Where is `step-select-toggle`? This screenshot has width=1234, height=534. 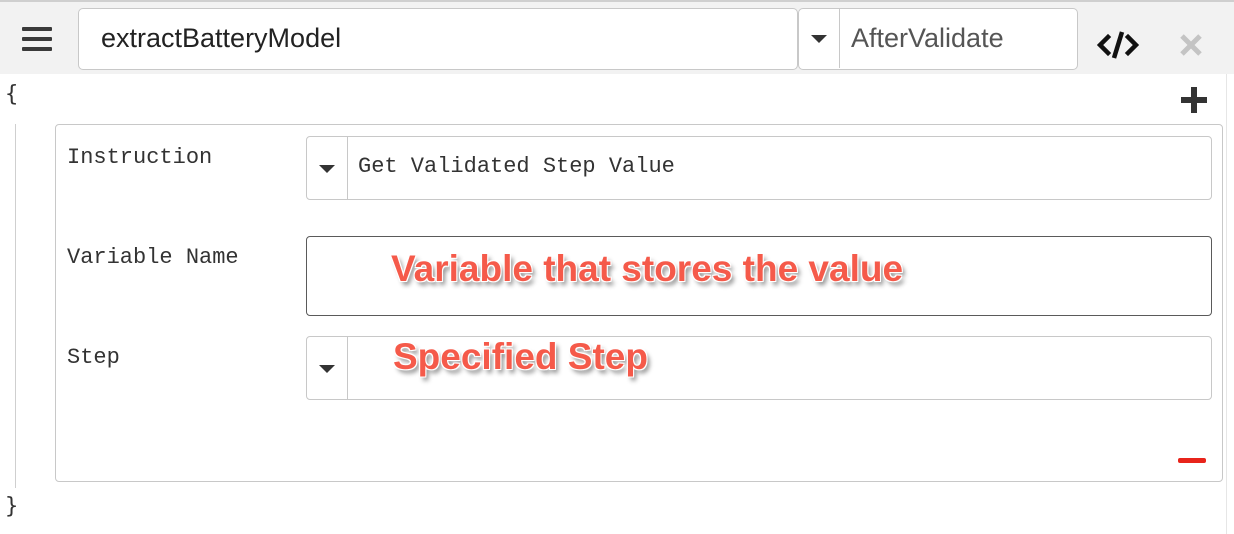
step-select-toggle is located at coordinates (327, 368).